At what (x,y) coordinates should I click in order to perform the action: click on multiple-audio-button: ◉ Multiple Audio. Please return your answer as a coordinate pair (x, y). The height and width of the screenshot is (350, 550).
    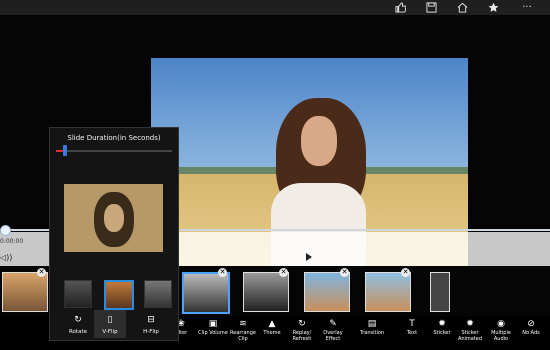
    Looking at the image, I should click on (501, 333).